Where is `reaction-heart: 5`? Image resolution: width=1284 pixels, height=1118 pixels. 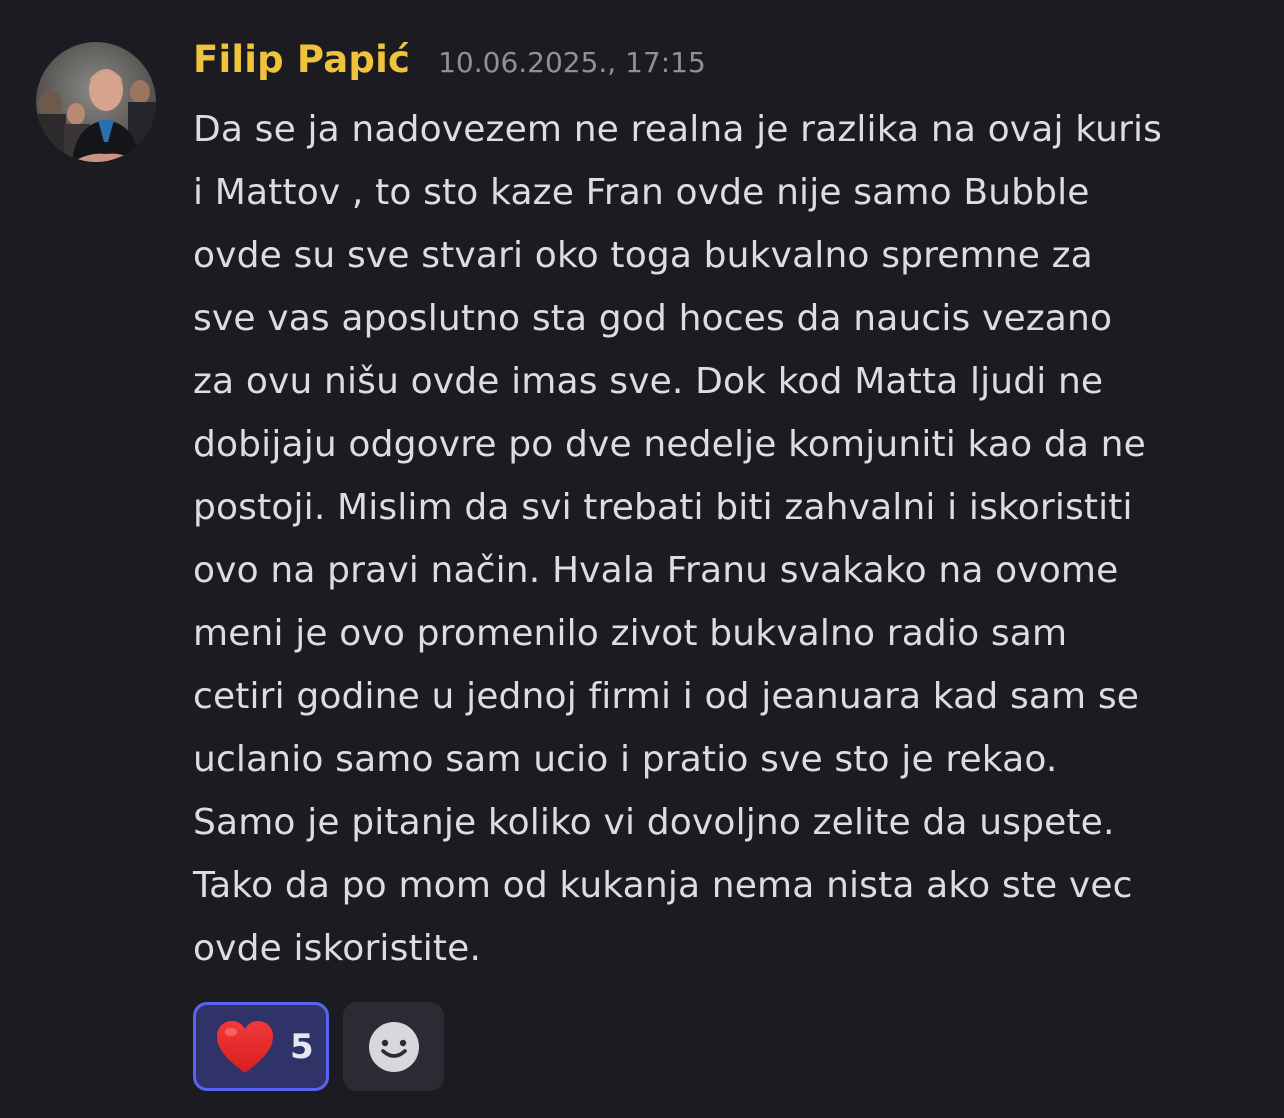 reaction-heart: 5 is located at coordinates (261, 1046).